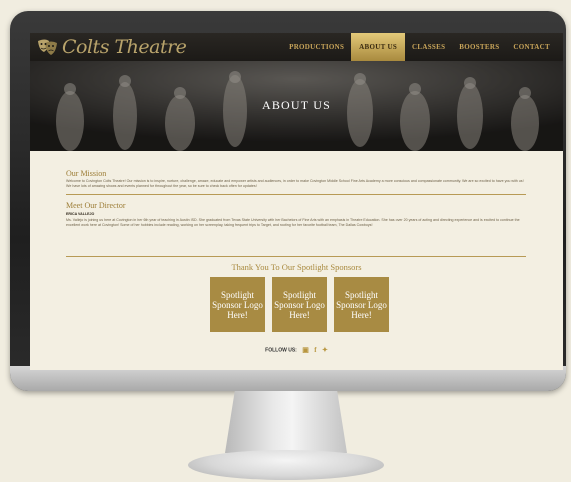 This screenshot has width=571, height=482. I want to click on logo-text: Colts Theatre, so click(124, 47).